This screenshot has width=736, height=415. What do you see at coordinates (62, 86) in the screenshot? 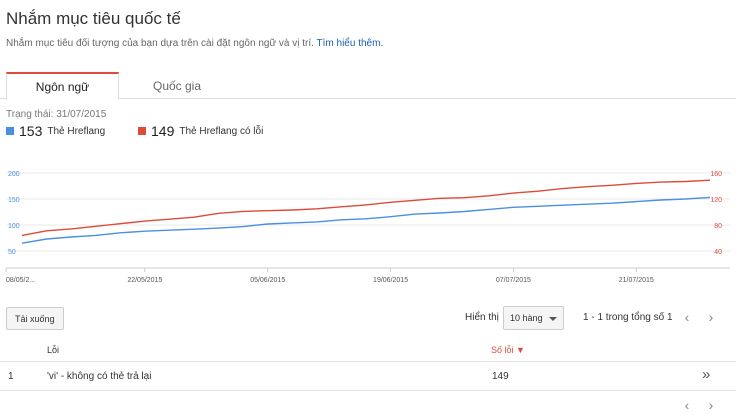
I see `tab-language: Ngôn ngữ` at bounding box center [62, 86].